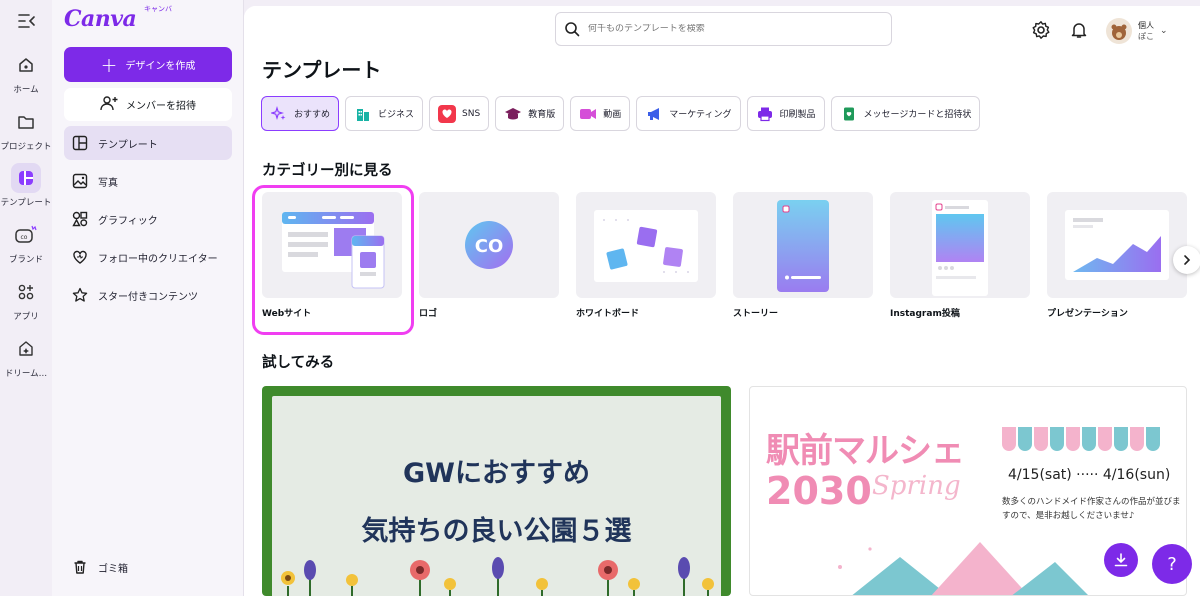  I want to click on rail-item-brand: co ブランド, so click(26, 242).